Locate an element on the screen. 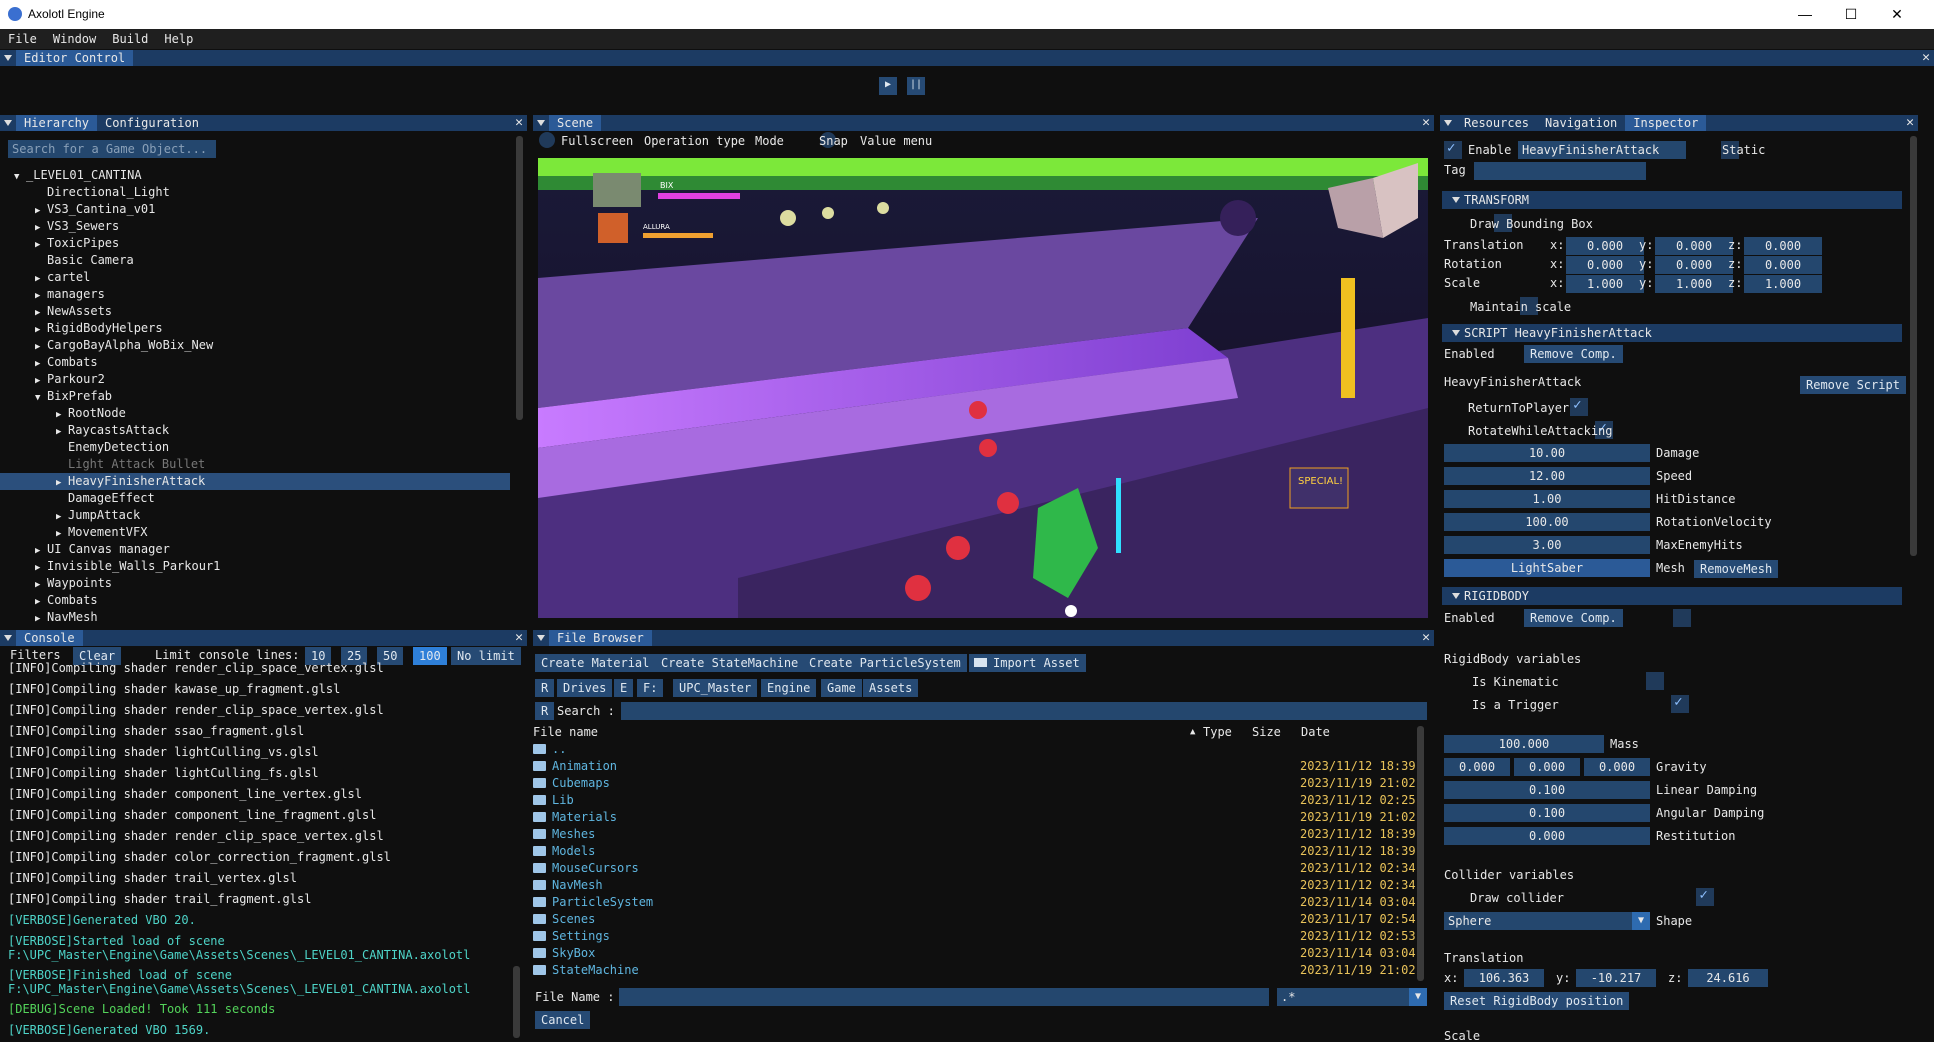 Image resolution: width=1934 pixels, height=1042 pixels. create-statemachine-button: Create StateMachine is located at coordinates (730, 663).